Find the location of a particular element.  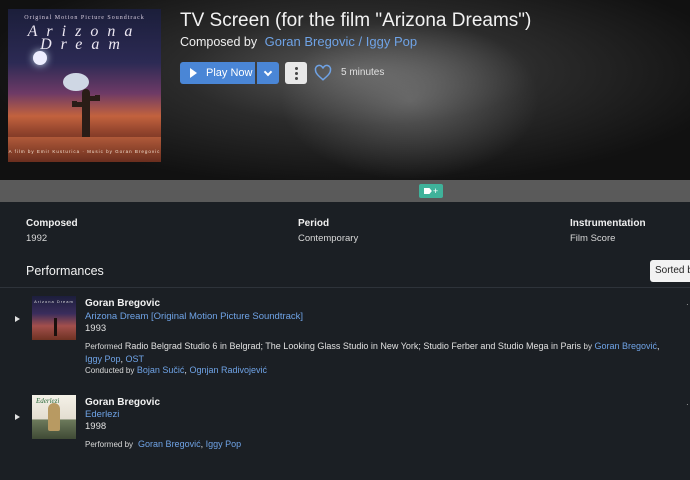

figure-icon is located at coordinates (54, 417).